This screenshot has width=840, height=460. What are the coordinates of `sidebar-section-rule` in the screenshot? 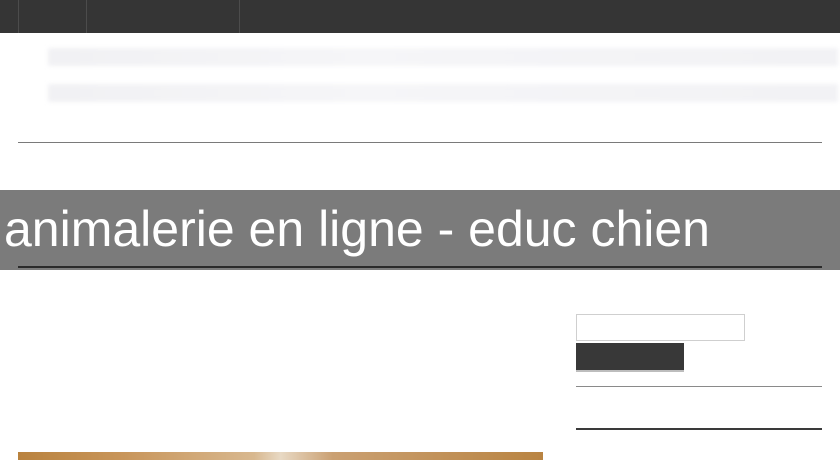 It's located at (699, 429).